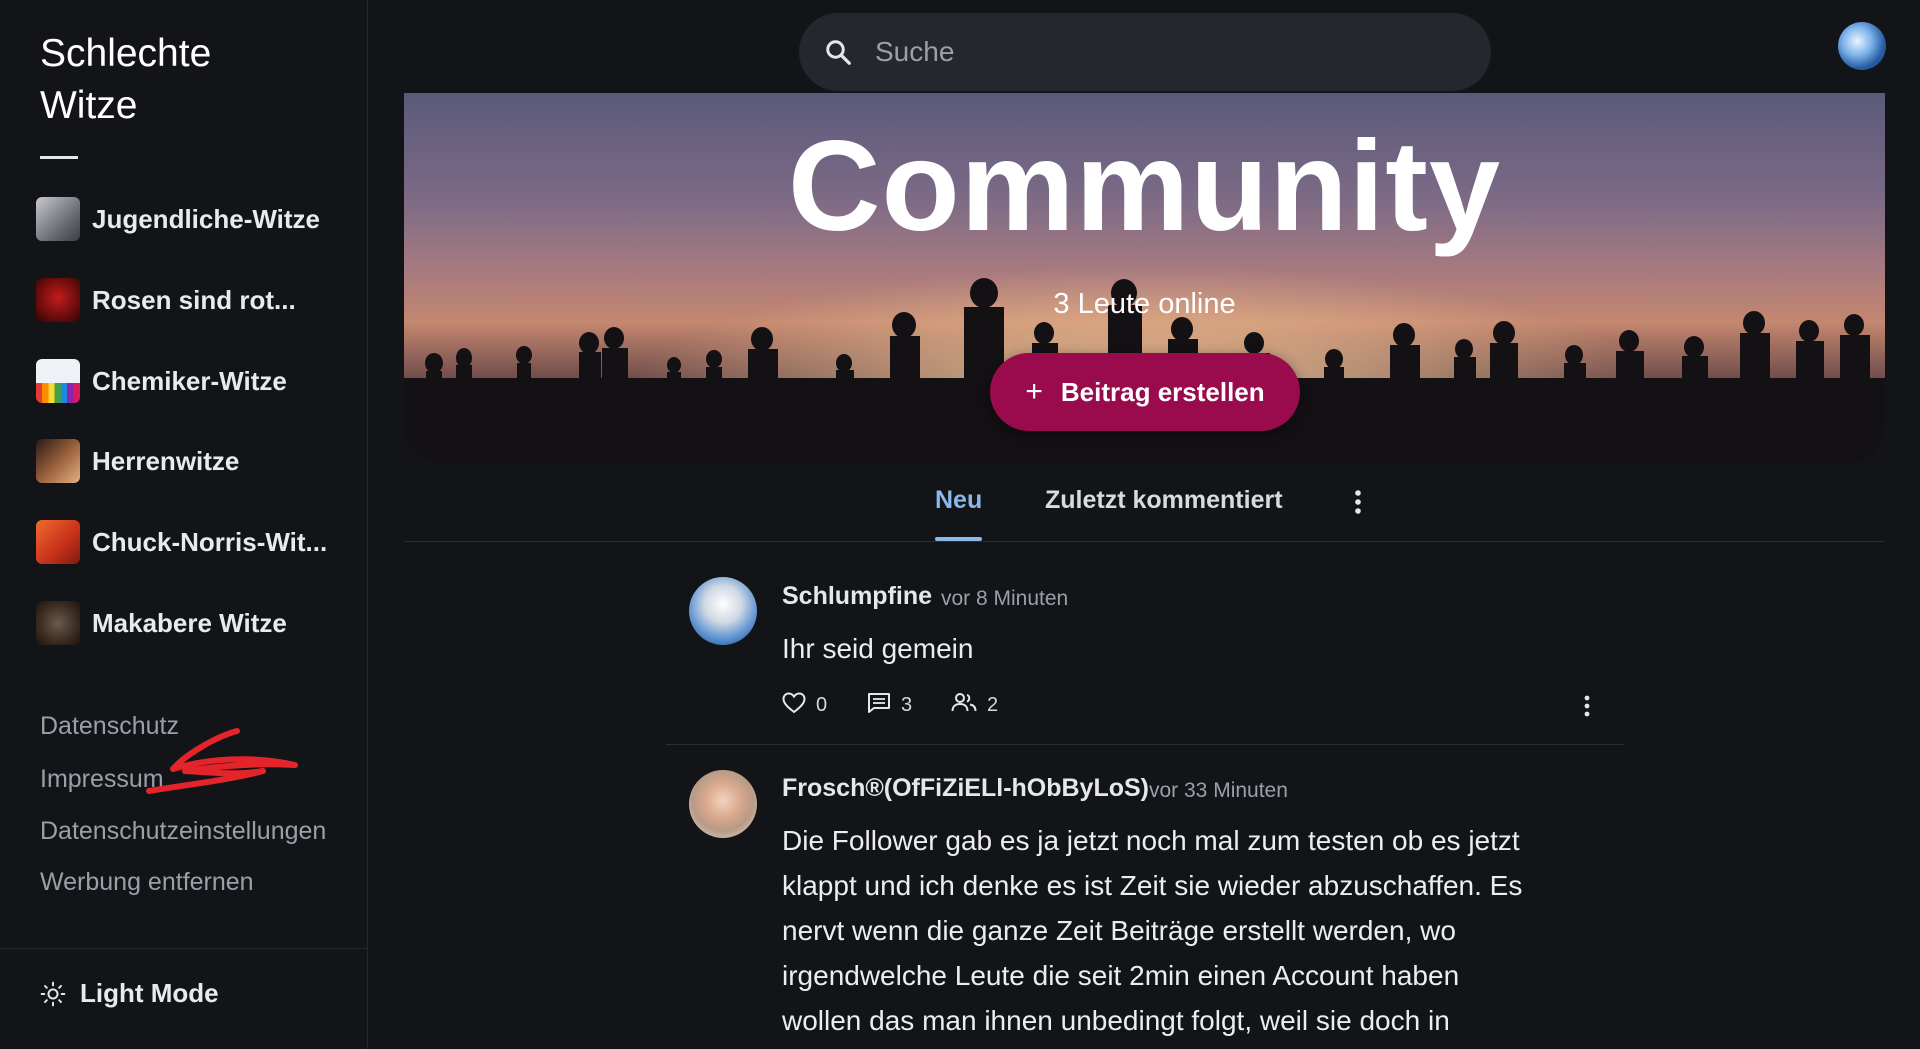 The width and height of the screenshot is (1920, 1049). What do you see at coordinates (838, 52) in the screenshot?
I see `search-icon` at bounding box center [838, 52].